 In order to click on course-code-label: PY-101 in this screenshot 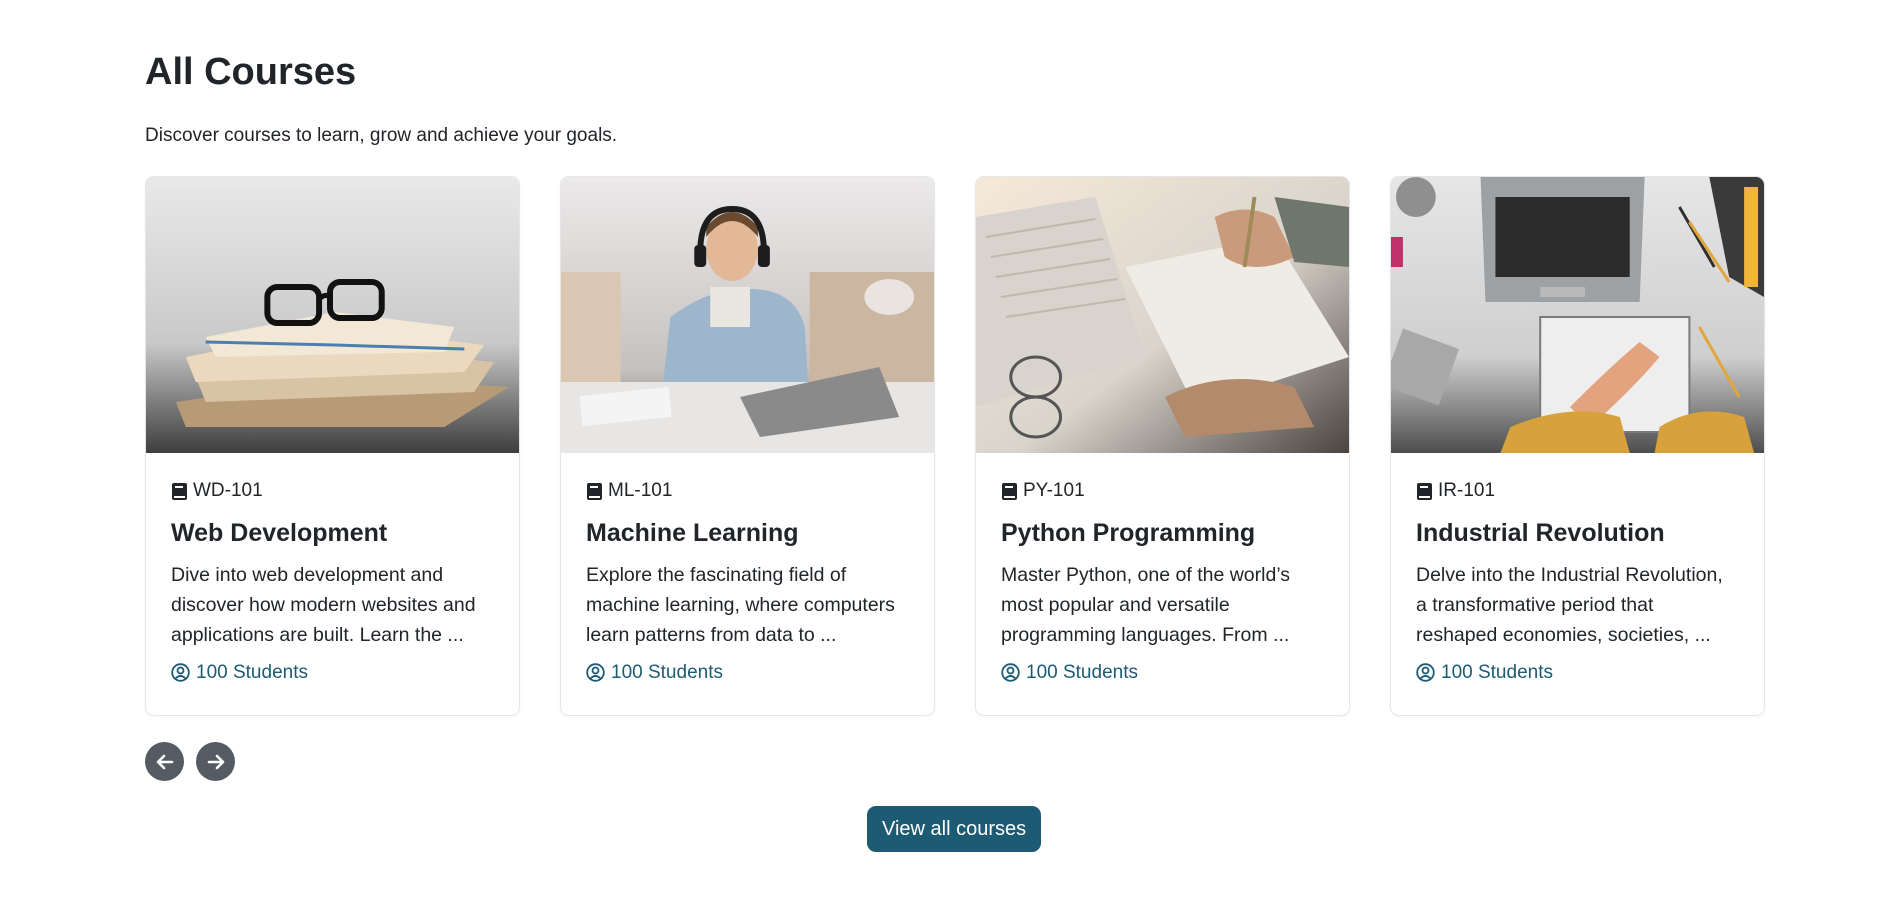, I will do `click(1054, 490)`.